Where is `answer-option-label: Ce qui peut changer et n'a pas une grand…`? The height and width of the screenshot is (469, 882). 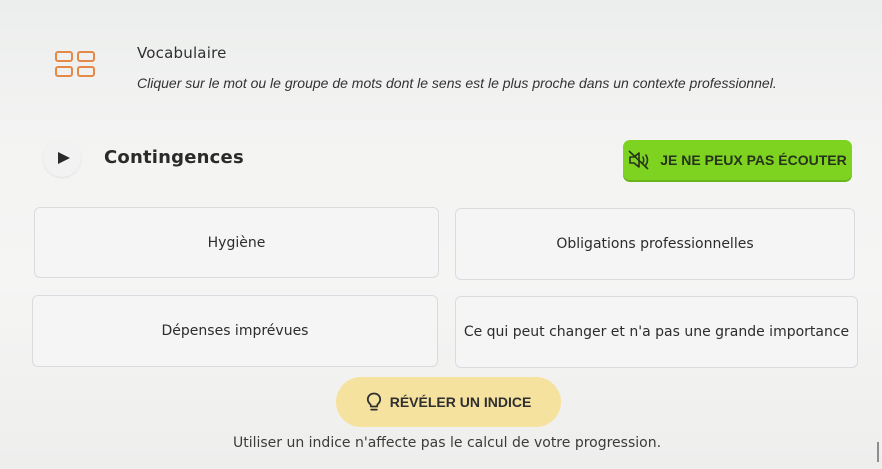 answer-option-label: Ce qui peut changer et n'a pas une grand… is located at coordinates (656, 332).